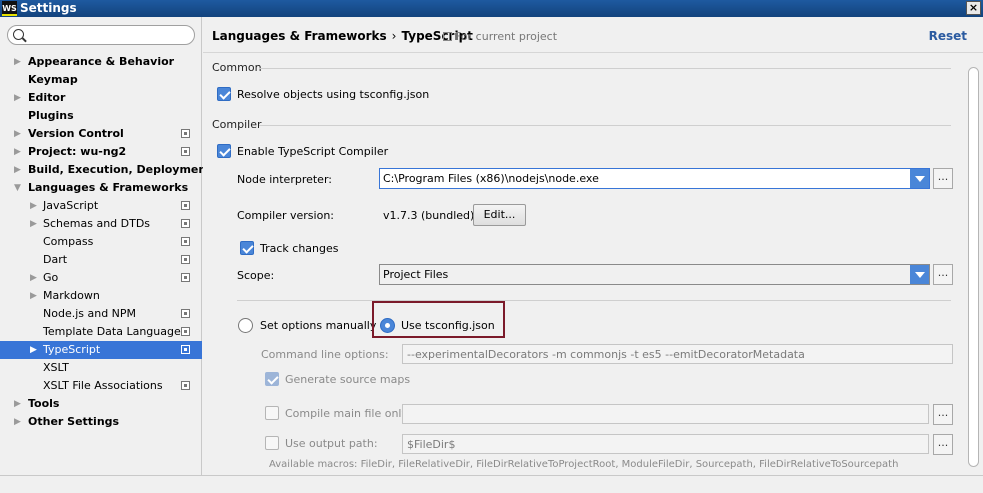  What do you see at coordinates (348, 379) in the screenshot?
I see `generate-source-maps-label: Generate source maps` at bounding box center [348, 379].